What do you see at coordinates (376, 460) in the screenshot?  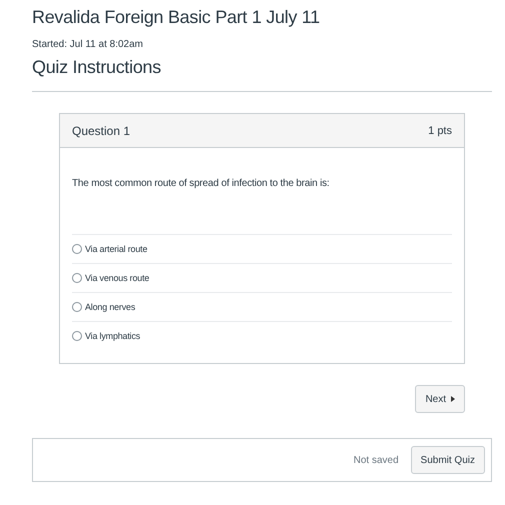 I see `save-status: Not saved` at bounding box center [376, 460].